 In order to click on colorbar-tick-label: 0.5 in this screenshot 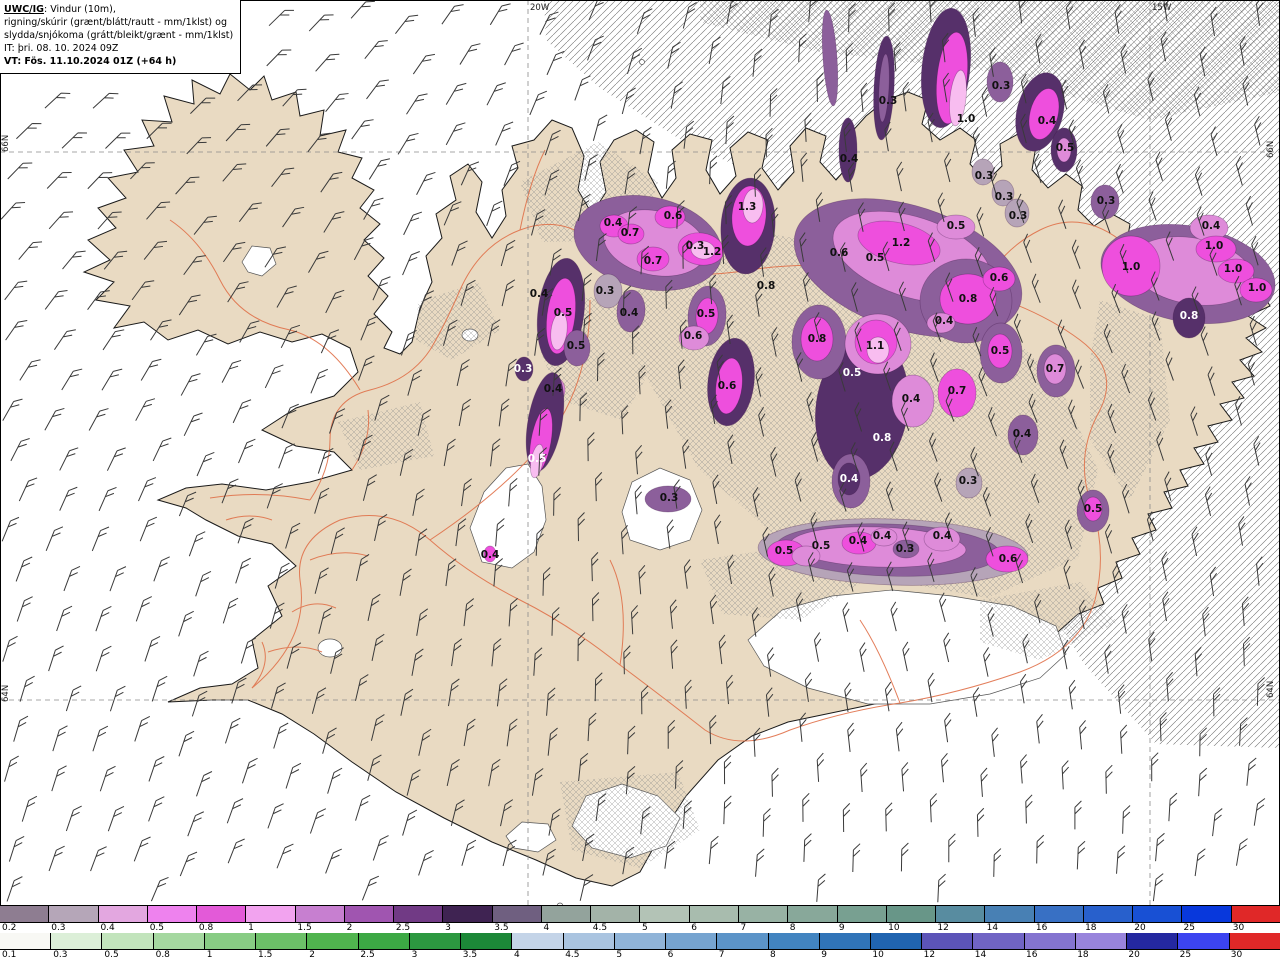, I will do `click(157, 928)`.